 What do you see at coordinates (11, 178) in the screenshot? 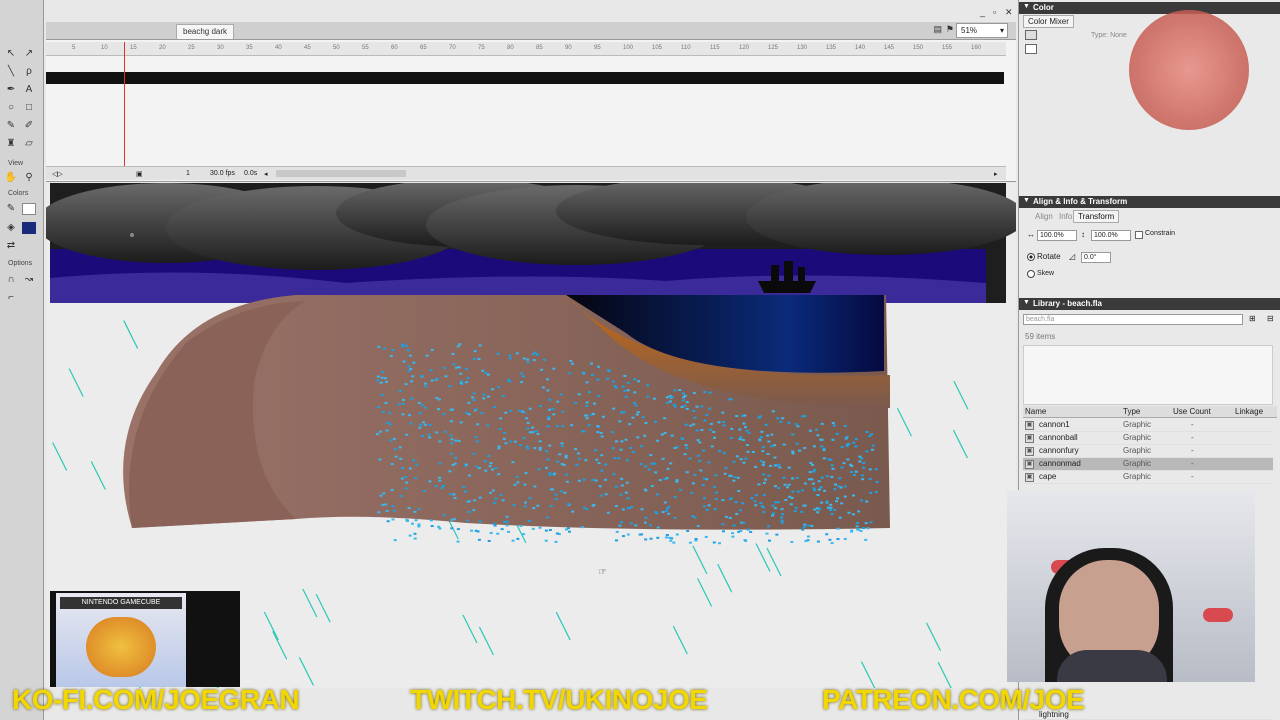
I see `hand-tool-icon: ✋` at bounding box center [11, 178].